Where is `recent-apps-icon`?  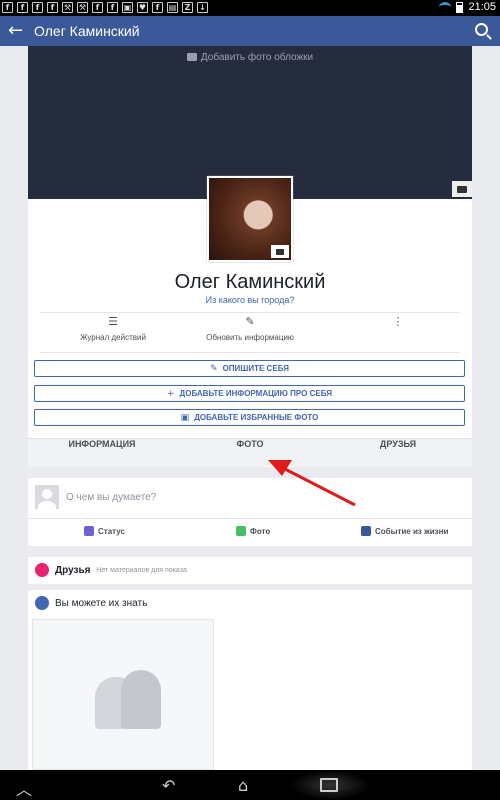
recent-apps-icon is located at coordinates (329, 785).